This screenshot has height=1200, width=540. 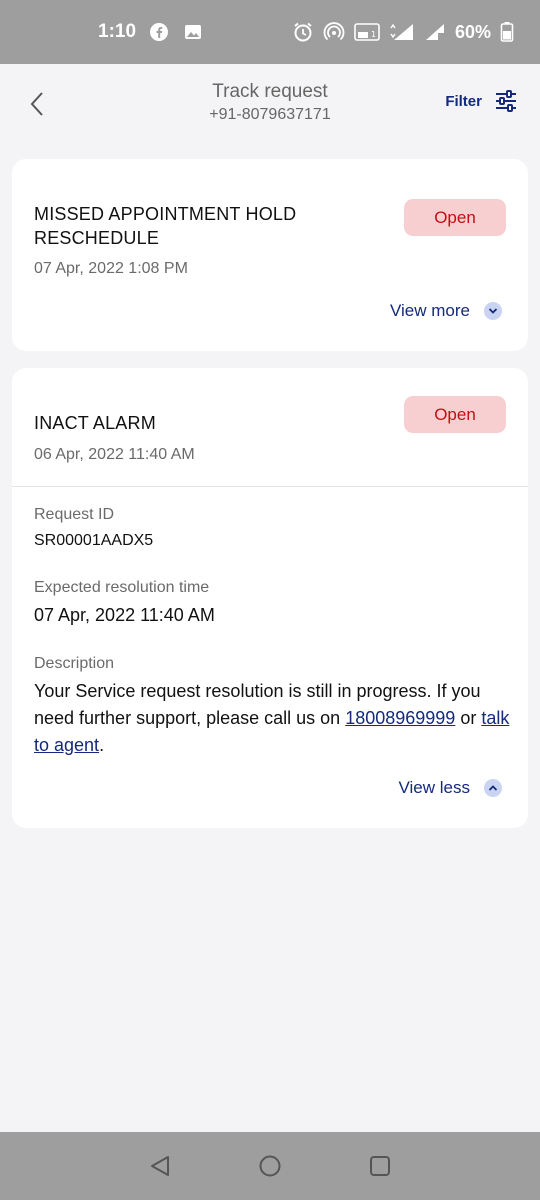 What do you see at coordinates (94, 540) in the screenshot?
I see `request-id-value: SR00001AADX5` at bounding box center [94, 540].